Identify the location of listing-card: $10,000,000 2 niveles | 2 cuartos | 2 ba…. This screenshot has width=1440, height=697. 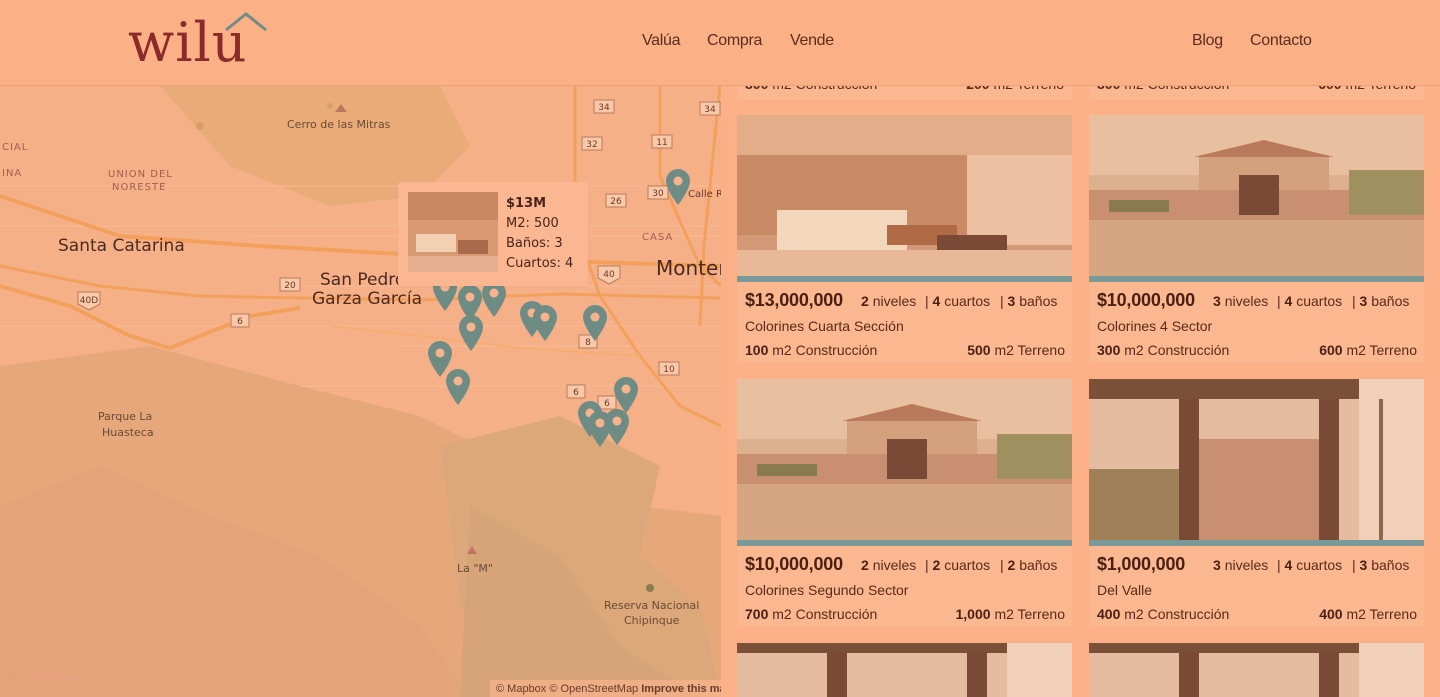
(904, 503).